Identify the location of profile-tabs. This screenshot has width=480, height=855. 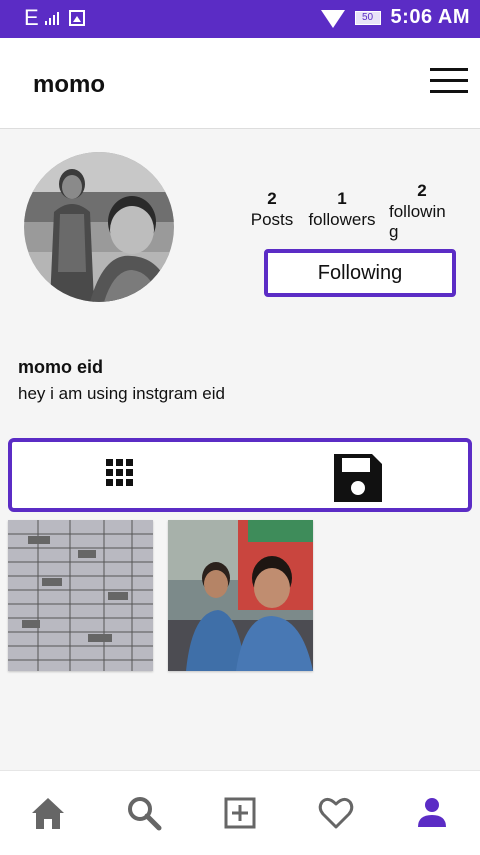
(240, 475).